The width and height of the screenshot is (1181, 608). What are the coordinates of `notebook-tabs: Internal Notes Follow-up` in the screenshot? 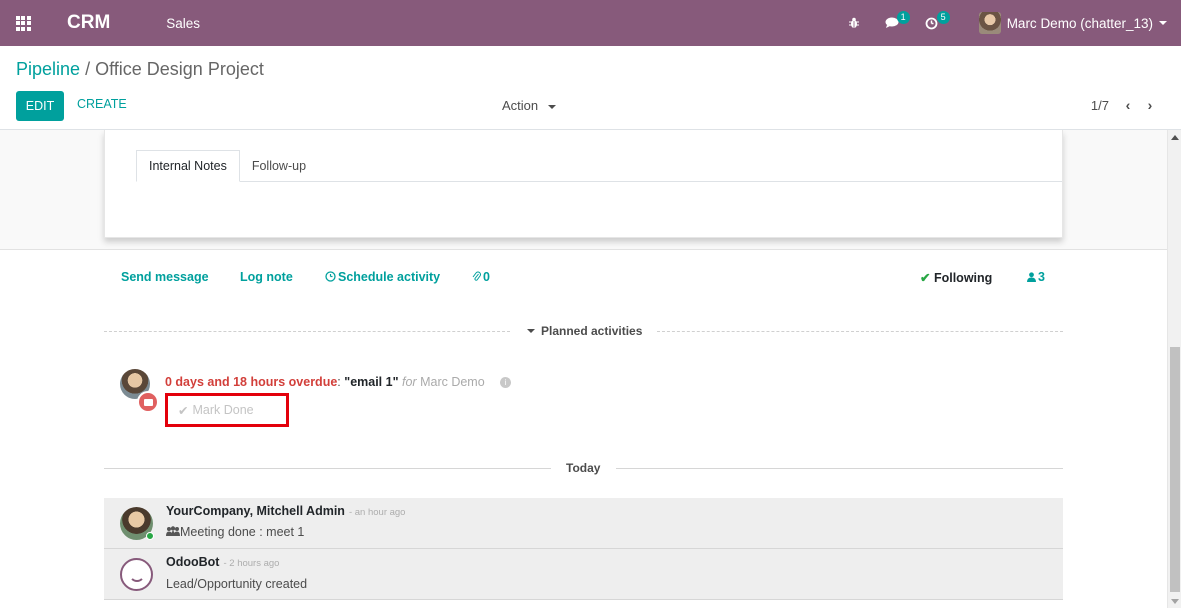 It's located at (599, 166).